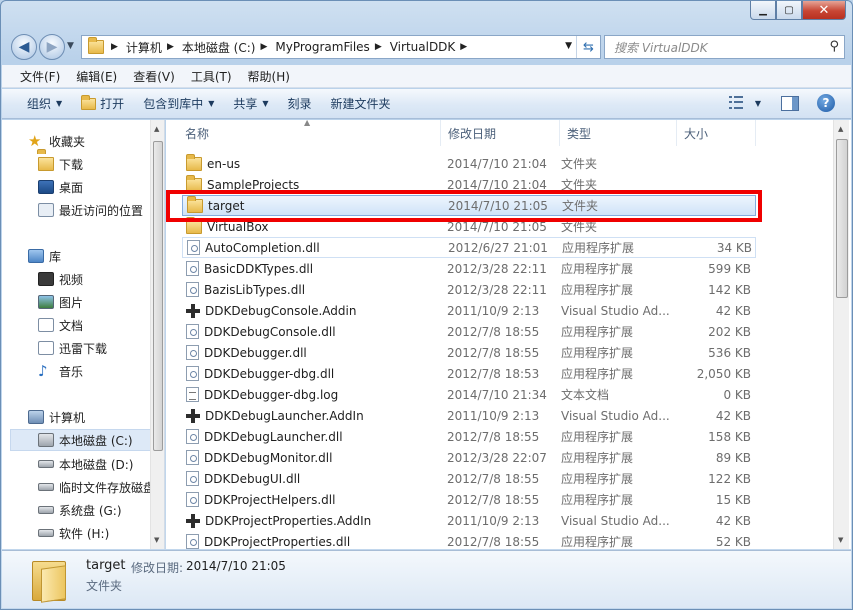  I want to click on address-dropdown-icon: ▼, so click(568, 46).